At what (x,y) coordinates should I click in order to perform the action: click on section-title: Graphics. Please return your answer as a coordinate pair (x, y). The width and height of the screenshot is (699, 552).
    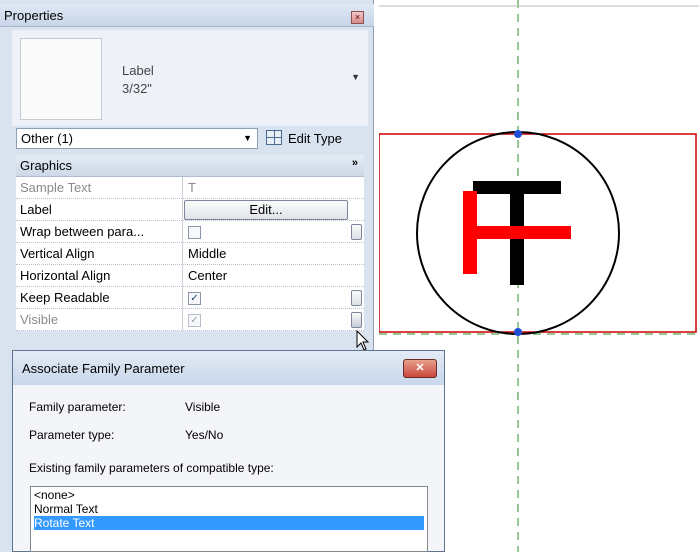
    Looking at the image, I should click on (46, 165).